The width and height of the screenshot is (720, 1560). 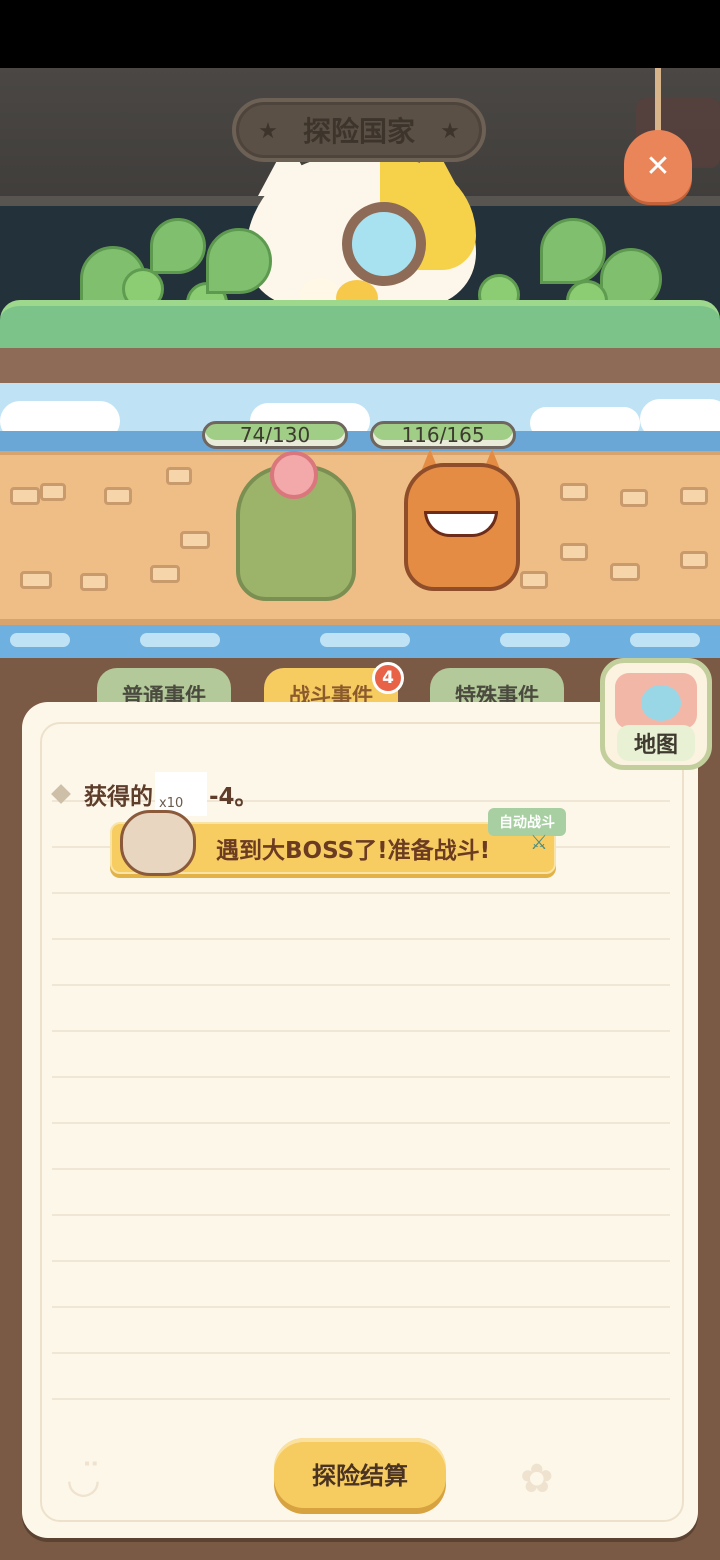 I want to click on map-button: 地图, so click(x=656, y=714).